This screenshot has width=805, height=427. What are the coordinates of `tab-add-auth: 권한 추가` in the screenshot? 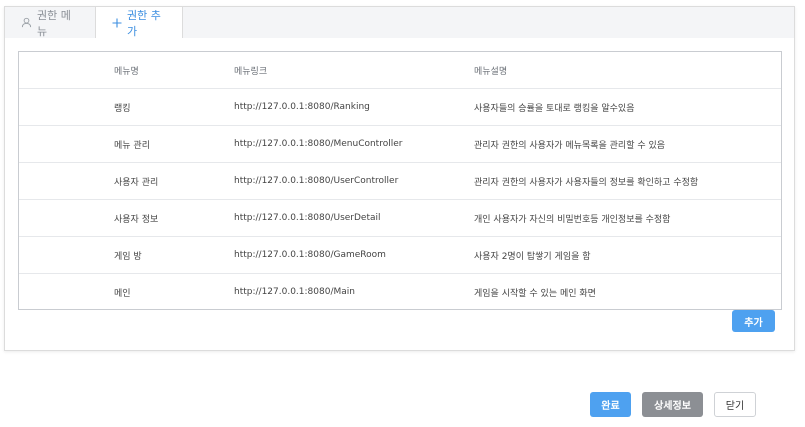 It's located at (139, 23).